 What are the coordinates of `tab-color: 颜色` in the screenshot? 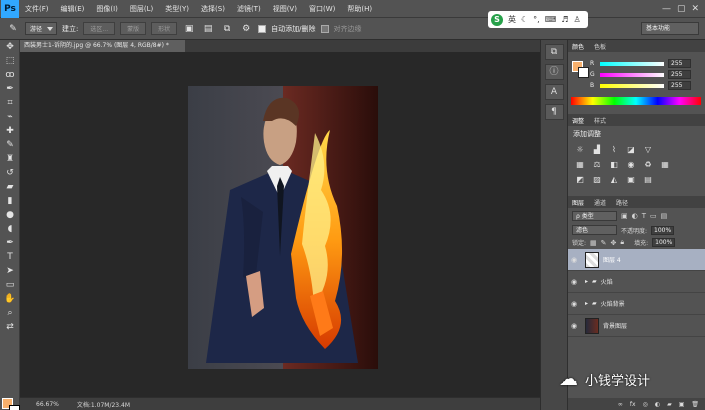 It's located at (578, 46).